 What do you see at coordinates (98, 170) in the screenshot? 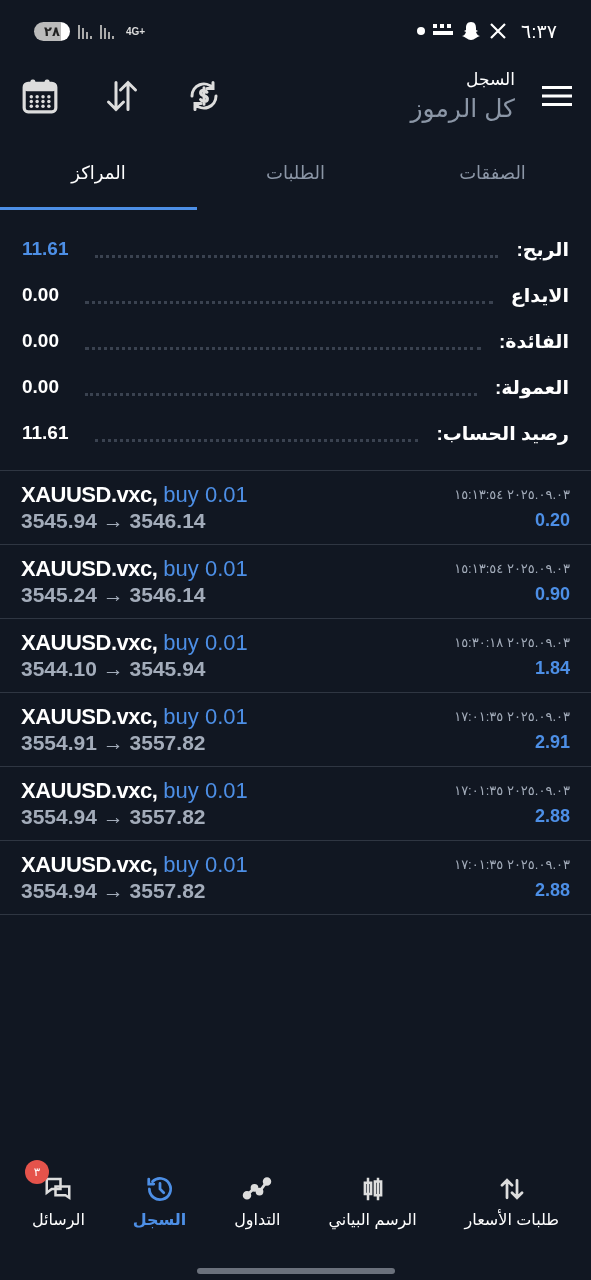
I see `tab: المراكز` at bounding box center [98, 170].